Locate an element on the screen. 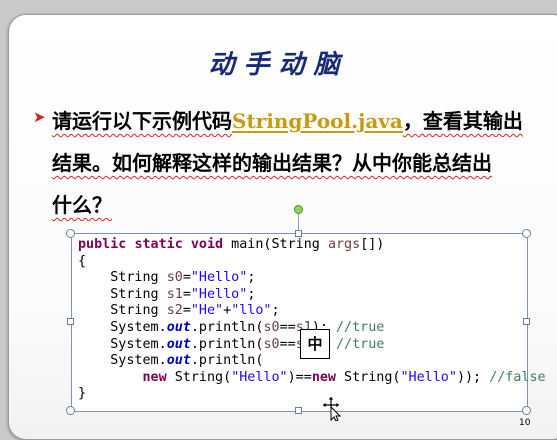  ime-indicator: 中 is located at coordinates (315, 344).